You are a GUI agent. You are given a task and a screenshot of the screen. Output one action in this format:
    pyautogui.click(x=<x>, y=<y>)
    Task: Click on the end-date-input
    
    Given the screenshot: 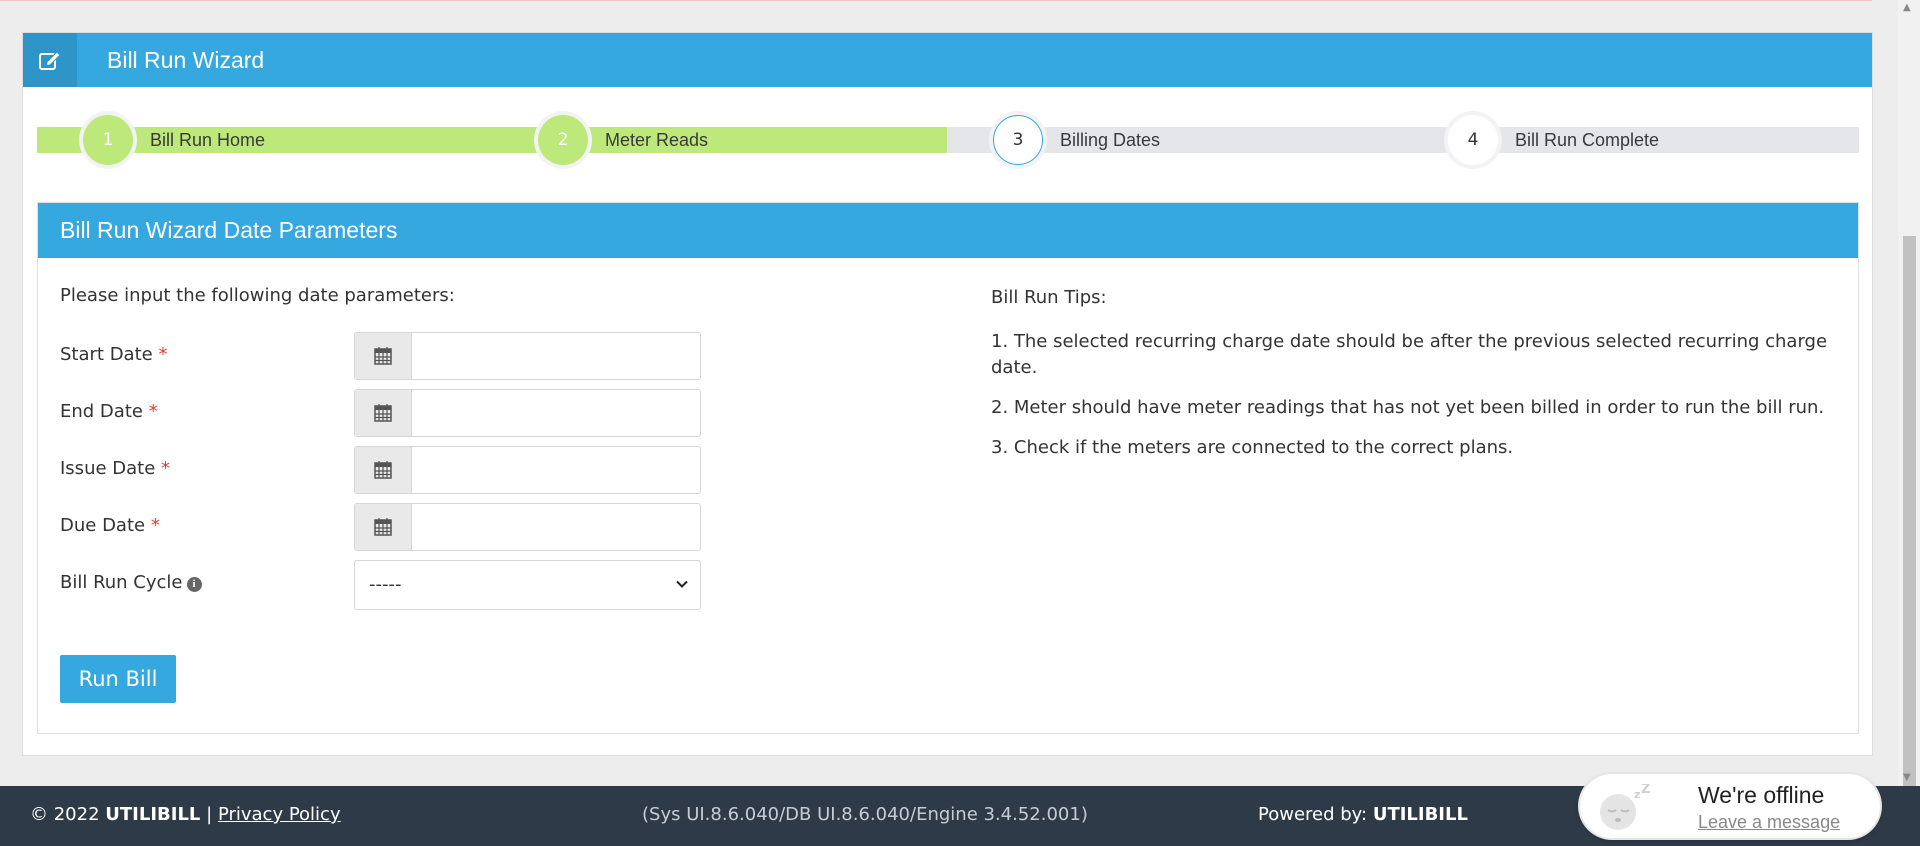 What is the action you would take?
    pyautogui.click(x=527, y=413)
    